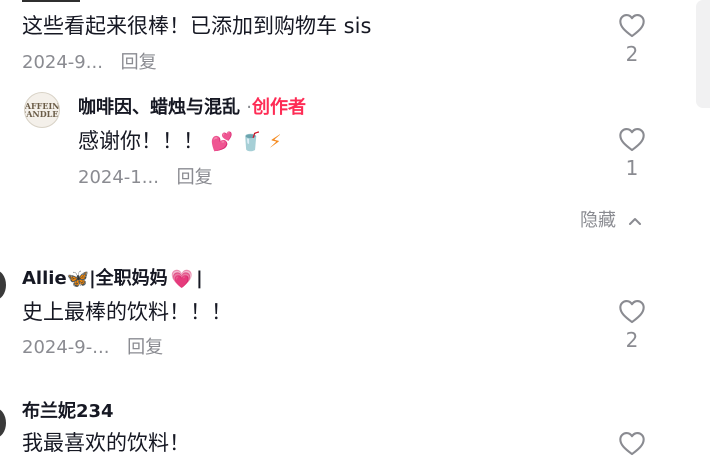 The height and width of the screenshot is (464, 710). Describe the element at coordinates (127, 312) in the screenshot. I see `comment-text: 史上最棒的饮料！！！` at that location.